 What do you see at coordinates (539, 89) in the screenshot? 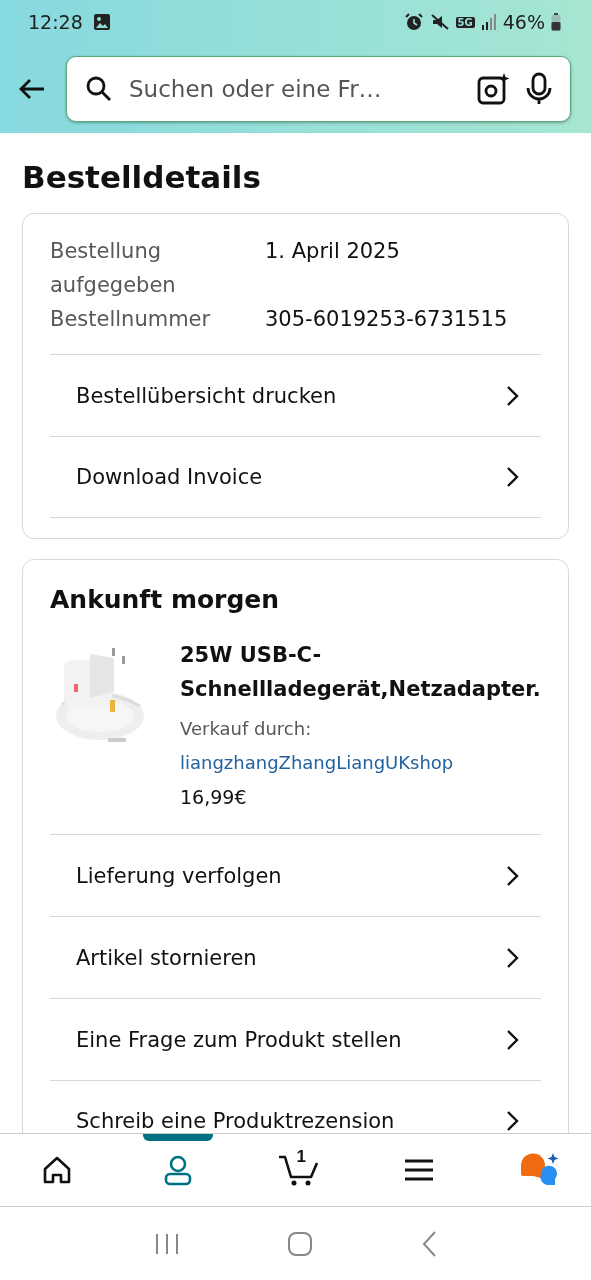
I see `microphone-icon` at bounding box center [539, 89].